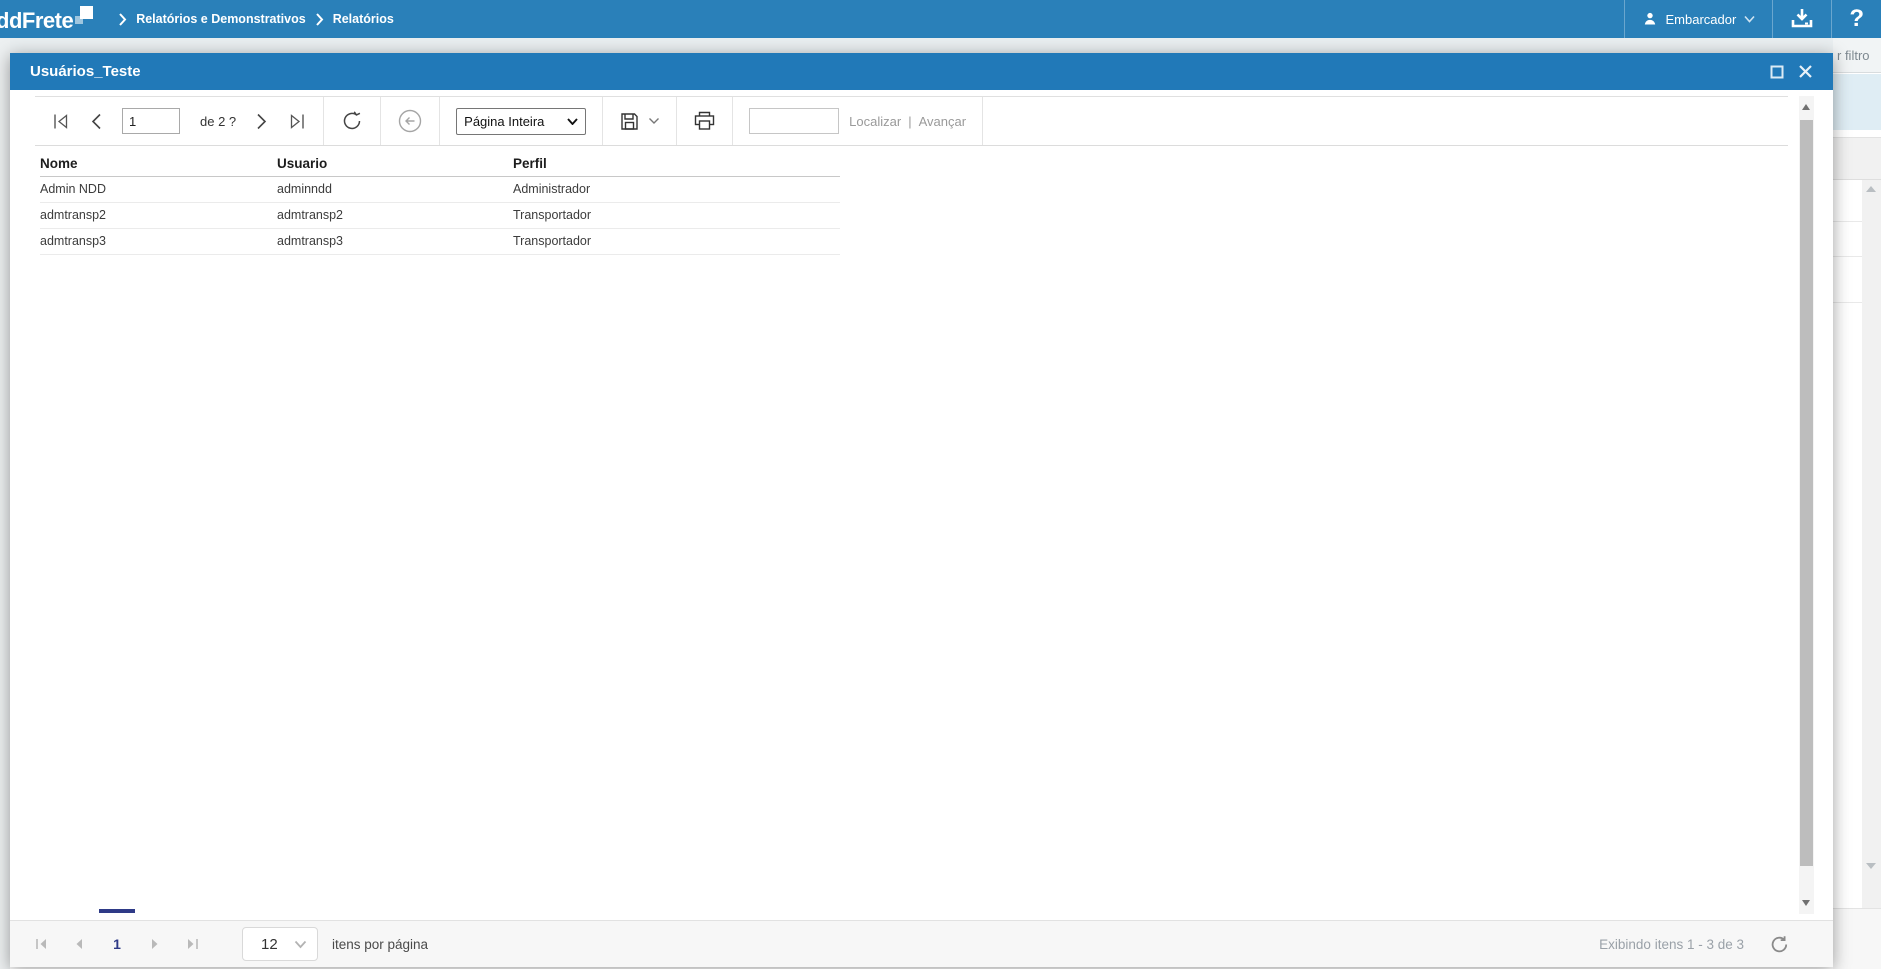 This screenshot has width=1881, height=969. I want to click on breadcrumb: Relatórios e Demonstrativos Relatórios, so click(251, 19).